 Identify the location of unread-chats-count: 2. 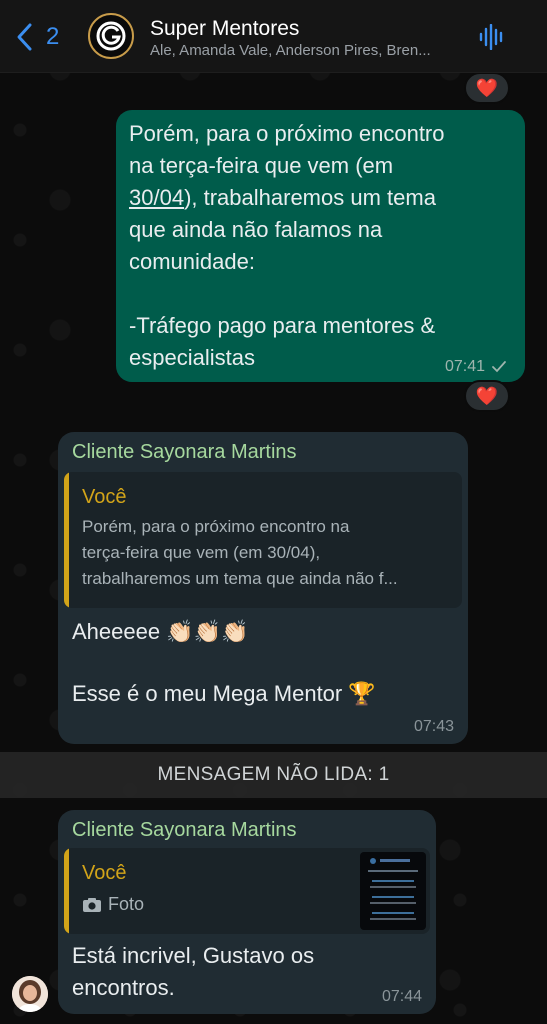
(53, 36).